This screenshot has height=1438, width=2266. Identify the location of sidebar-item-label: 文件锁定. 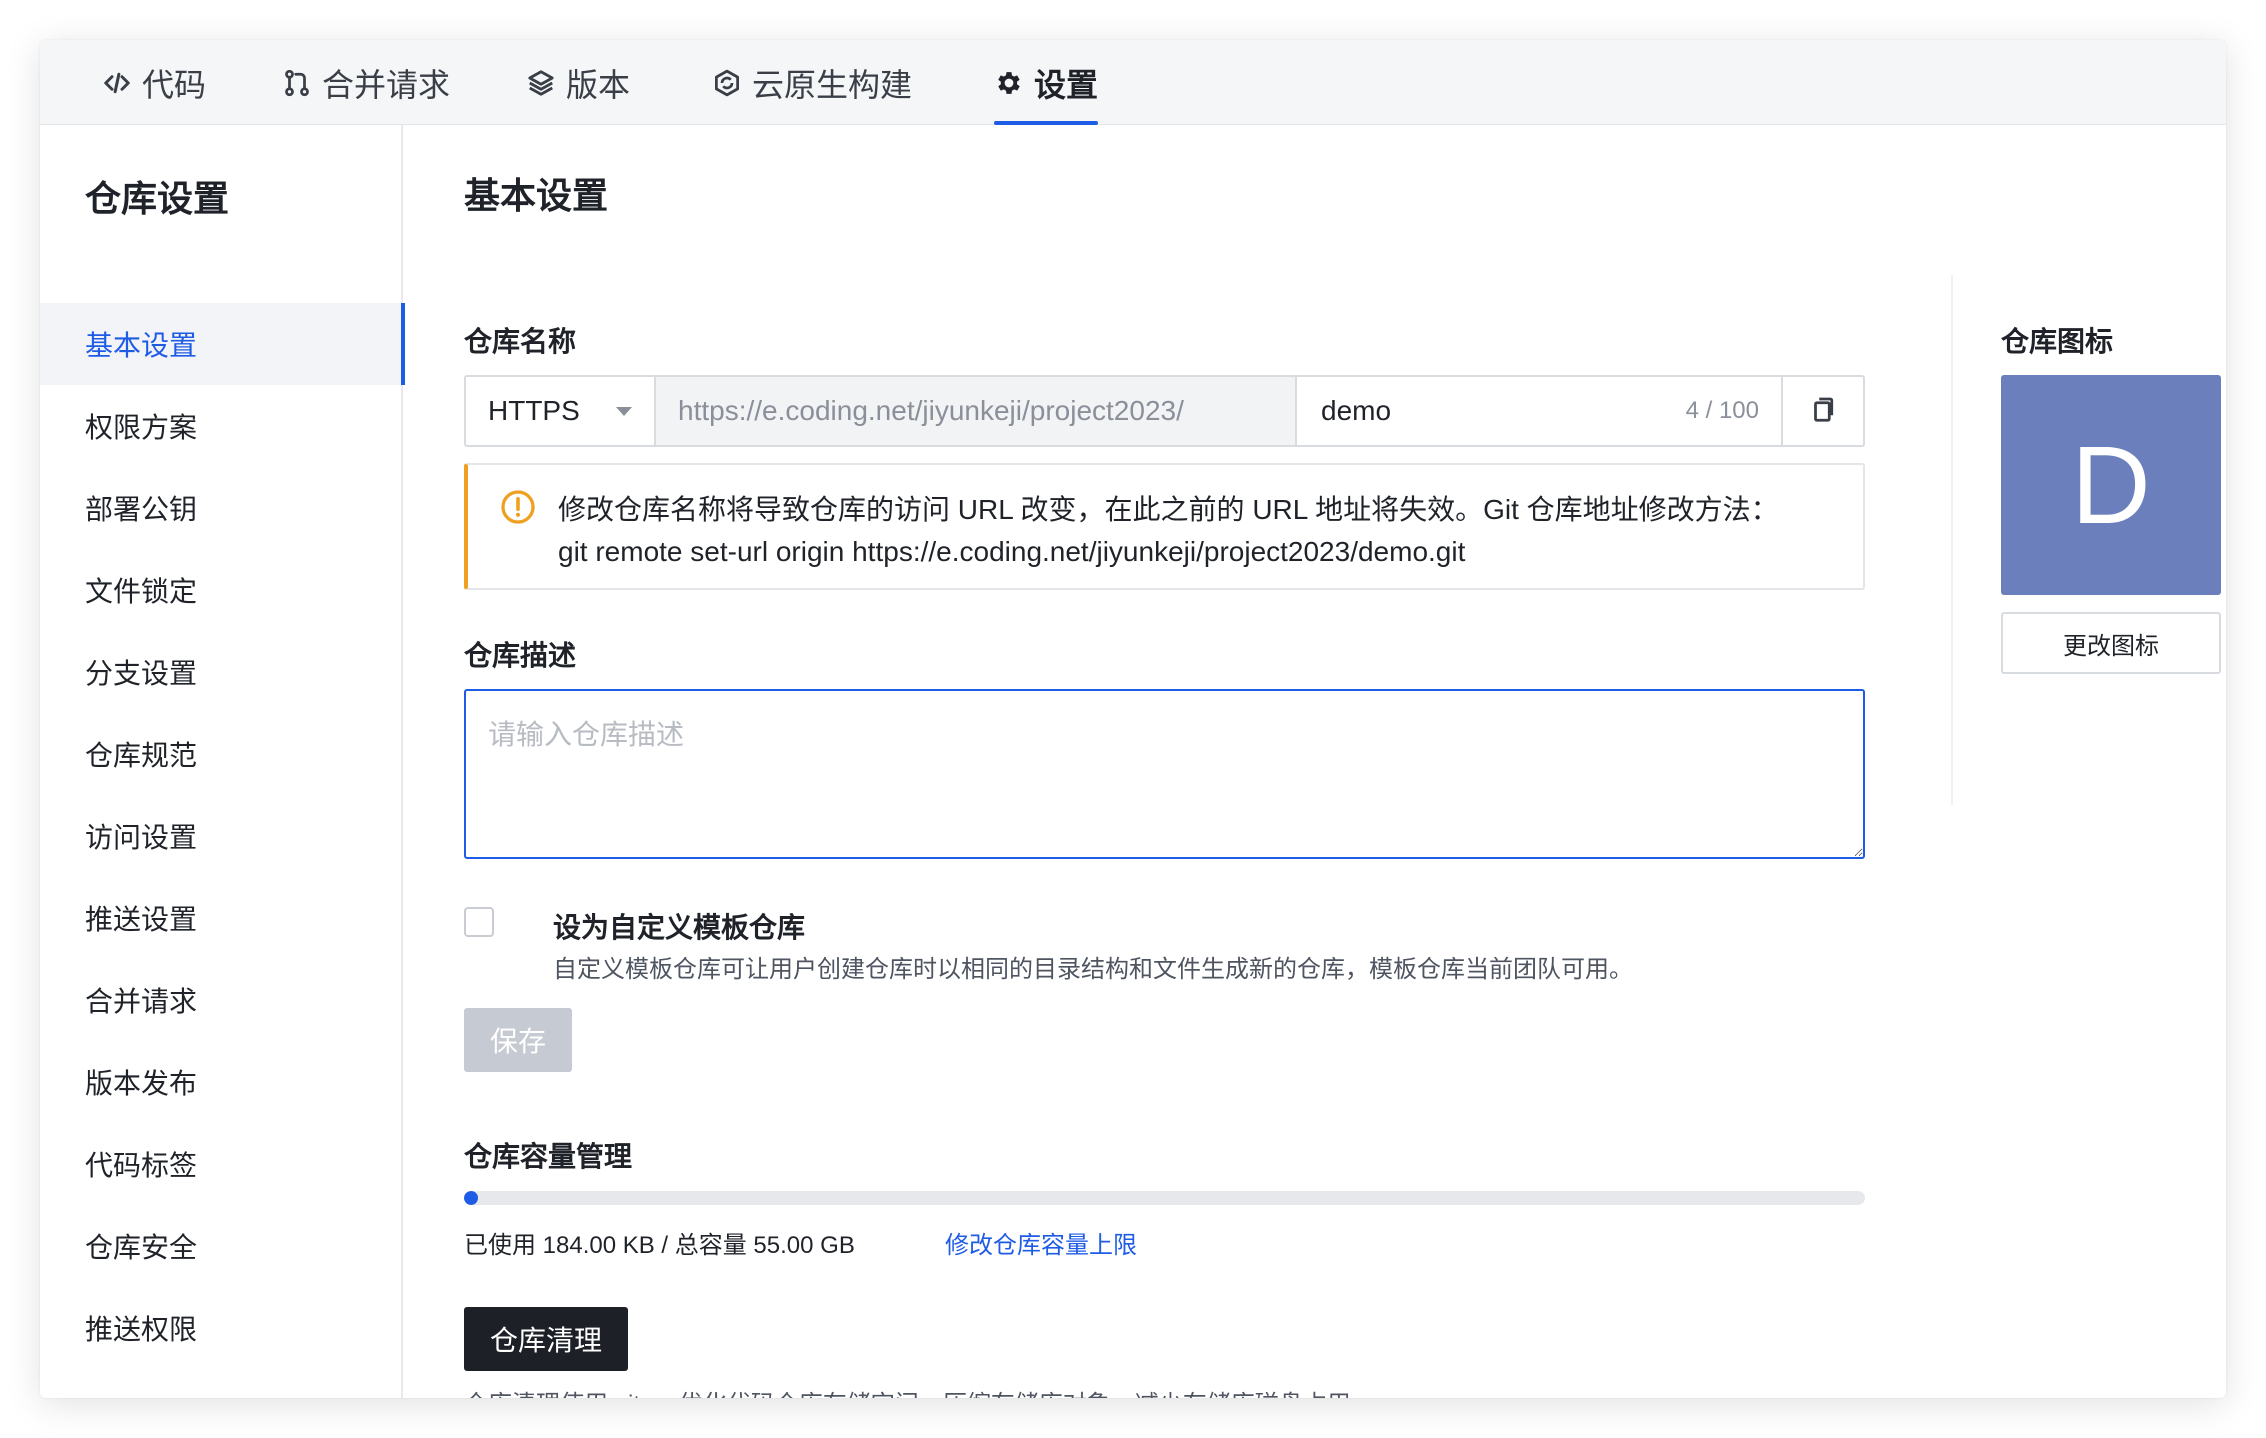
(141, 591).